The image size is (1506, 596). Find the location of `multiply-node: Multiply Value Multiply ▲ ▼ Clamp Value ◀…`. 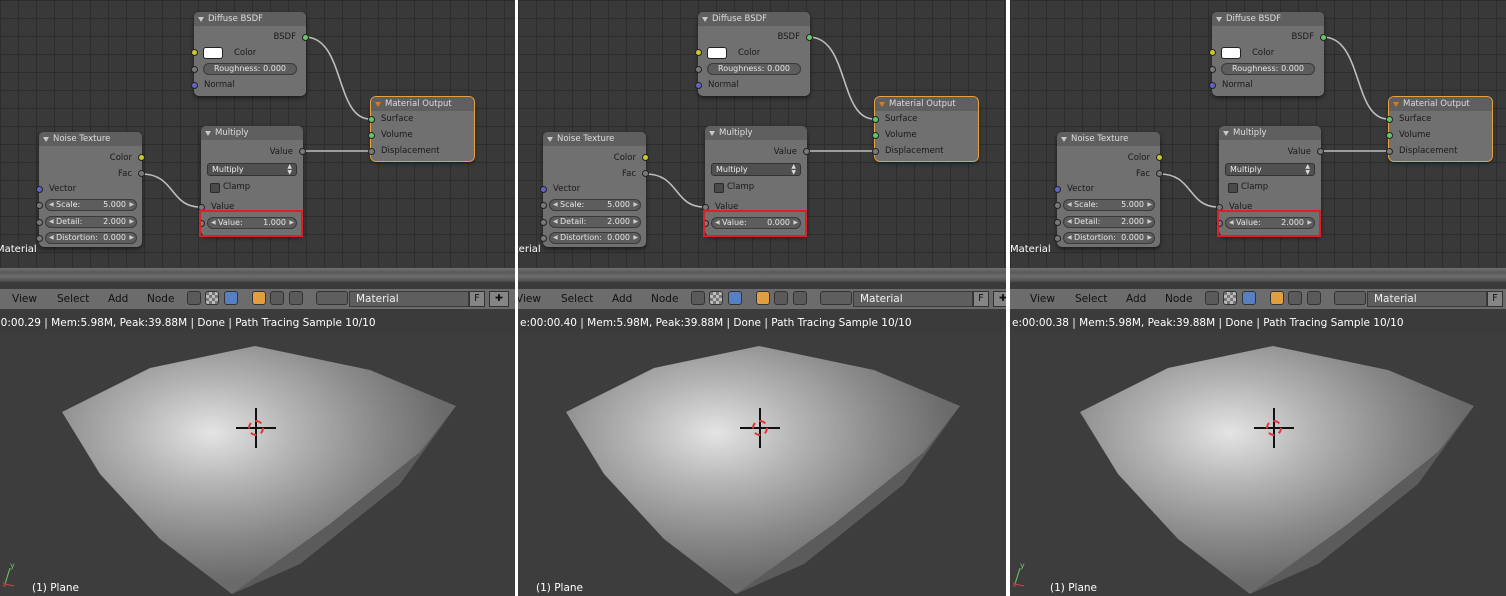

multiply-node: Multiply Value Multiply ▲ ▼ Clamp Value ◀… is located at coordinates (1270, 181).